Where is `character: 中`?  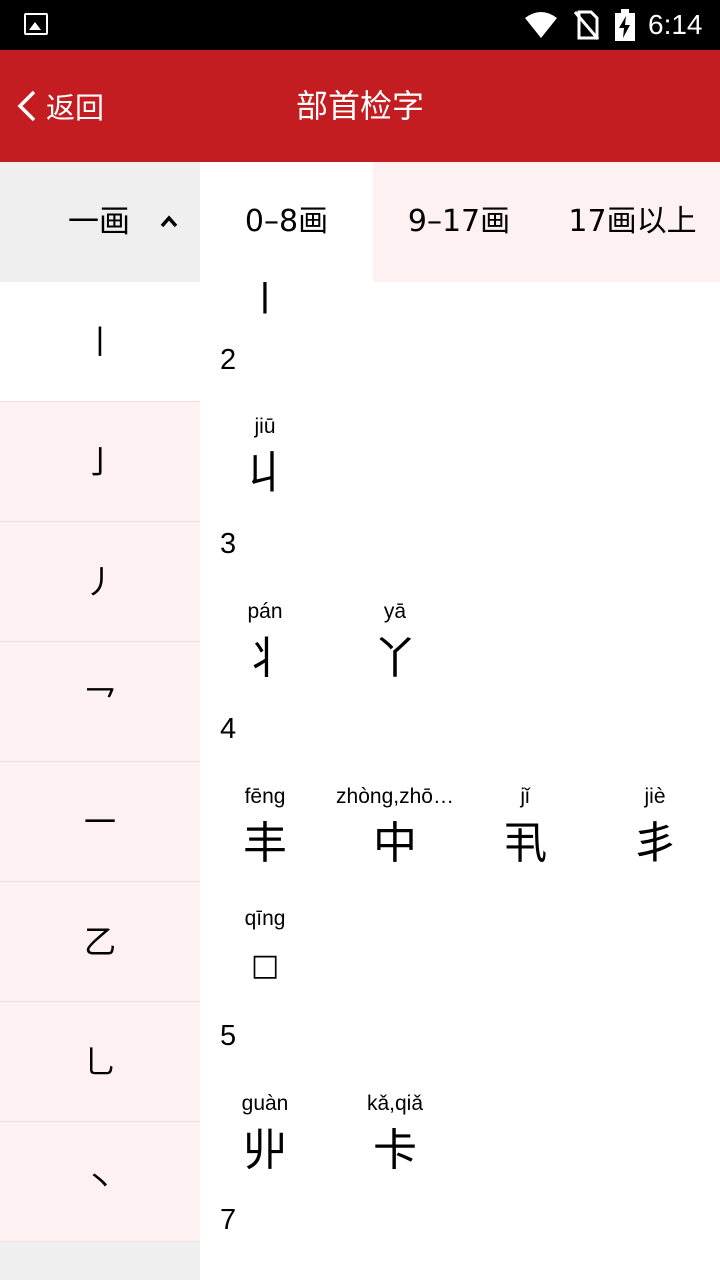 character: 中 is located at coordinates (395, 843).